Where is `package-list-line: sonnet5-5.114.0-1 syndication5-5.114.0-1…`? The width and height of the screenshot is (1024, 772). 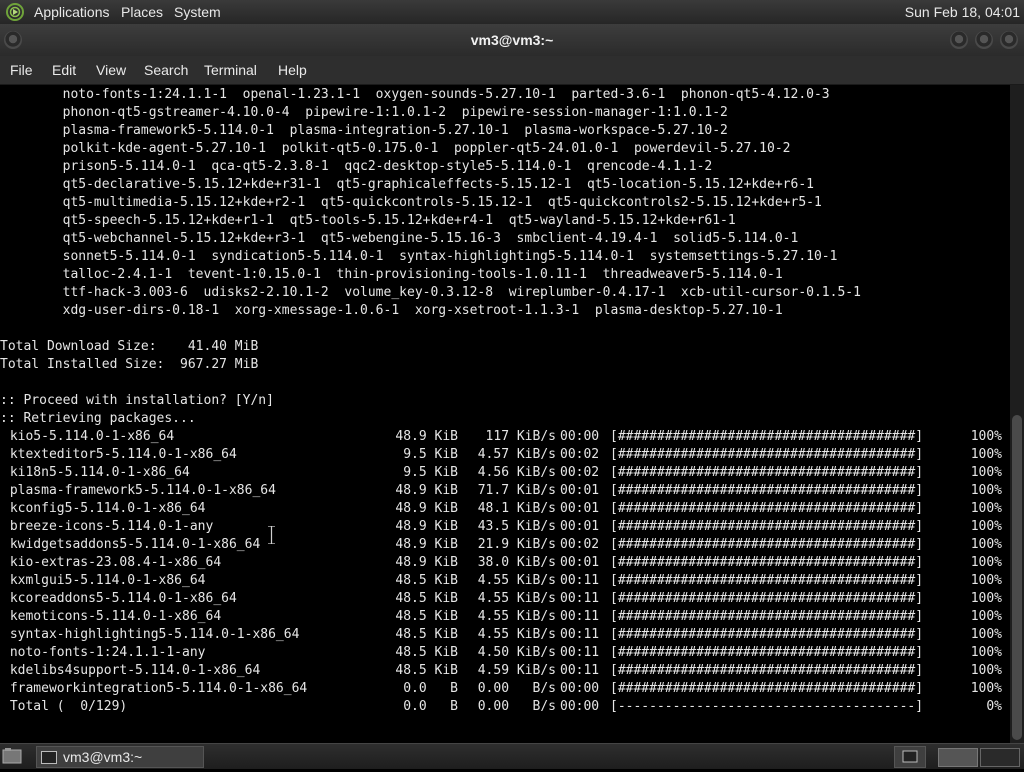
package-list-line: sonnet5-5.114.0-1 syndication5-5.114.0-1… is located at coordinates (419, 256).